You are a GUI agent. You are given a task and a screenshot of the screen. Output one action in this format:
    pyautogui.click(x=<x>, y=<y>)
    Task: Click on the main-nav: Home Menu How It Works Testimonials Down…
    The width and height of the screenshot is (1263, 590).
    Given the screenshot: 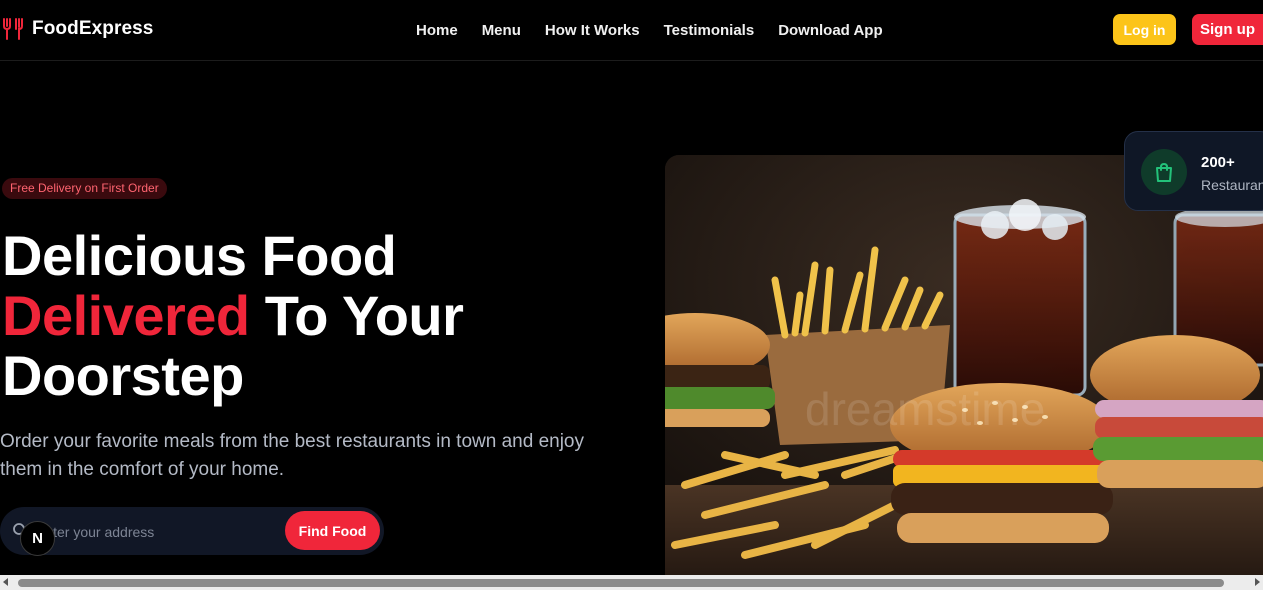 What is the action you would take?
    pyautogui.click(x=661, y=30)
    